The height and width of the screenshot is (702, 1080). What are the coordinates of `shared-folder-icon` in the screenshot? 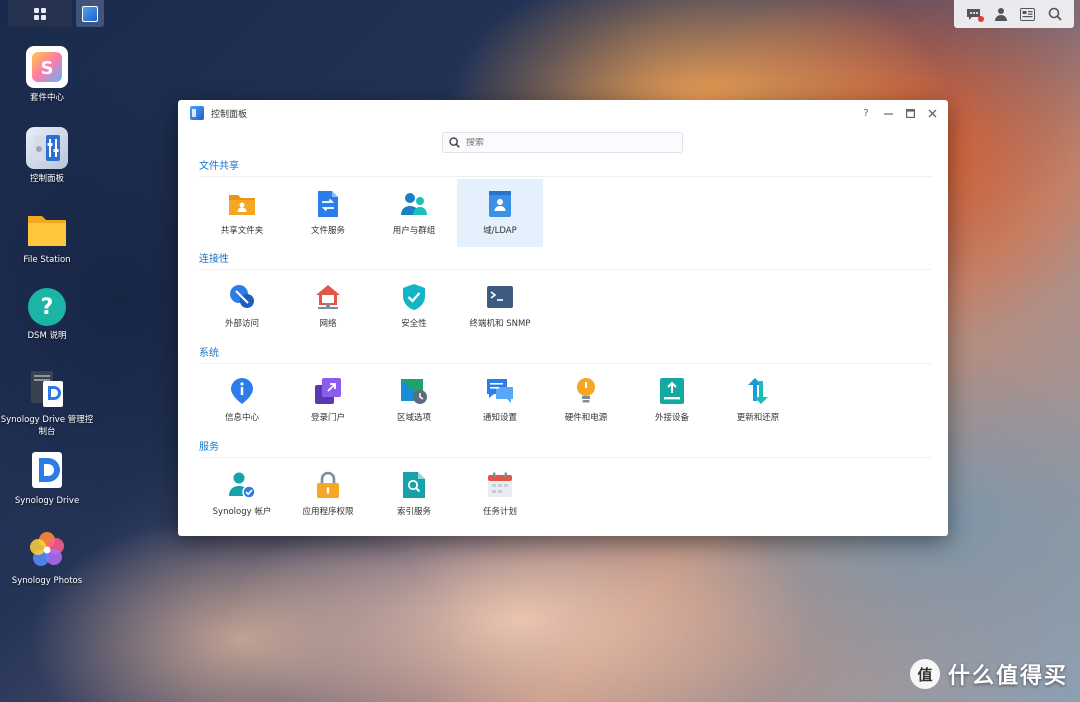 It's located at (242, 204).